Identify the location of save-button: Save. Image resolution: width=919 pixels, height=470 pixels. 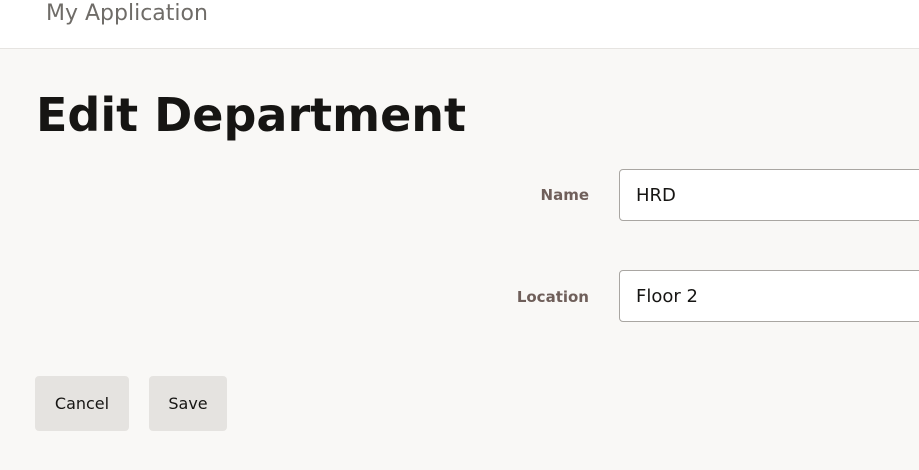
(188, 403).